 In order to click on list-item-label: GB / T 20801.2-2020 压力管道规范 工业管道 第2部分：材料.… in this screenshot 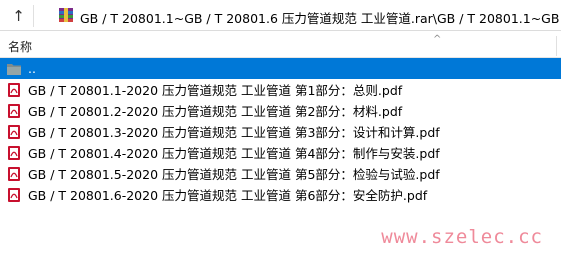, I will do `click(215, 111)`.